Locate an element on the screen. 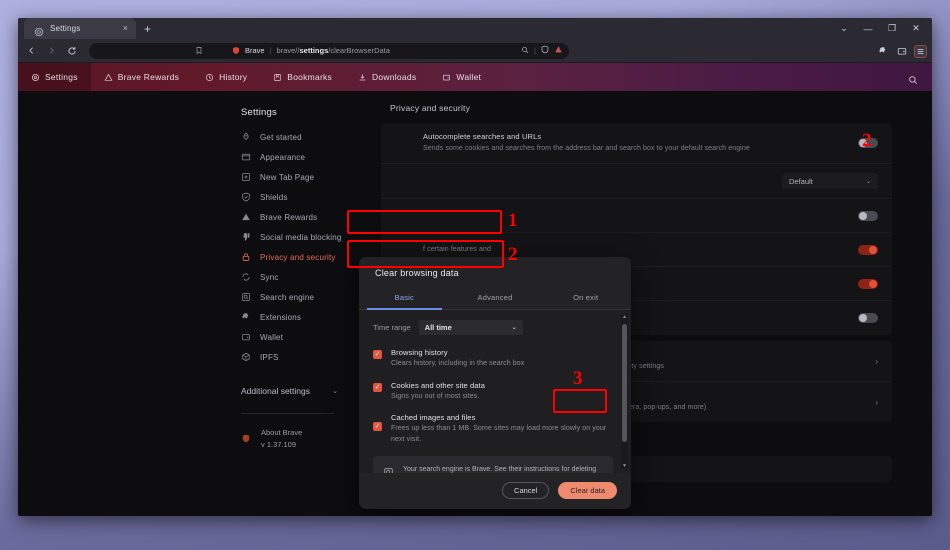 This screenshot has height=550, width=950. annotation-number-1: 1 is located at coordinates (513, 220).